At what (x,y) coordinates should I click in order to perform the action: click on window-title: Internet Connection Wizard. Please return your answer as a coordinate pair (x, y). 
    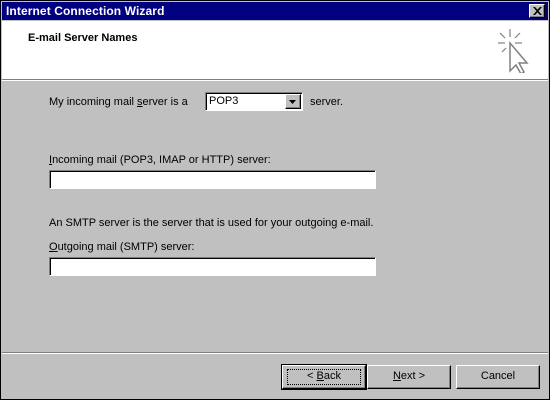
    Looking at the image, I should click on (85, 11).